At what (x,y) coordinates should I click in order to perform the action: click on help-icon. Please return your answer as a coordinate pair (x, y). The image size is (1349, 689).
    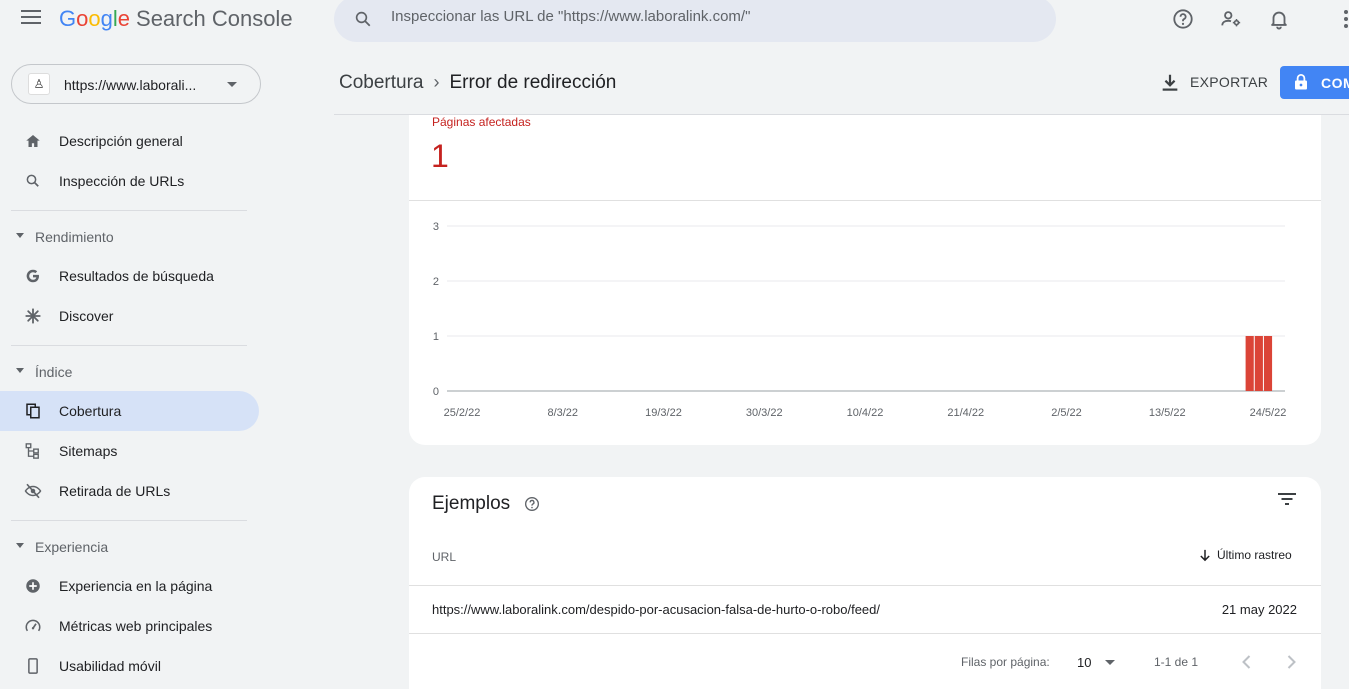
    Looking at the image, I should click on (1183, 19).